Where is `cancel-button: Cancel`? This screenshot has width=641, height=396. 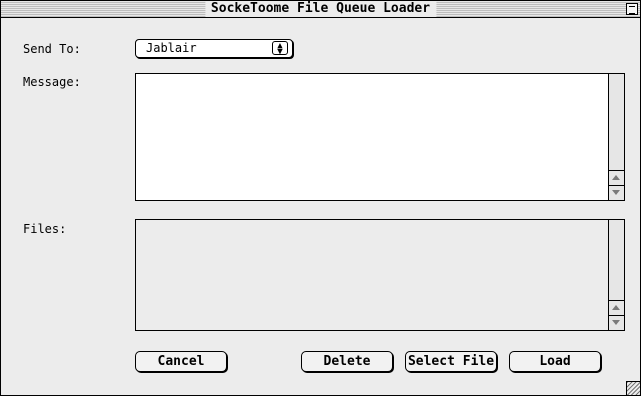 cancel-button: Cancel is located at coordinates (181, 361).